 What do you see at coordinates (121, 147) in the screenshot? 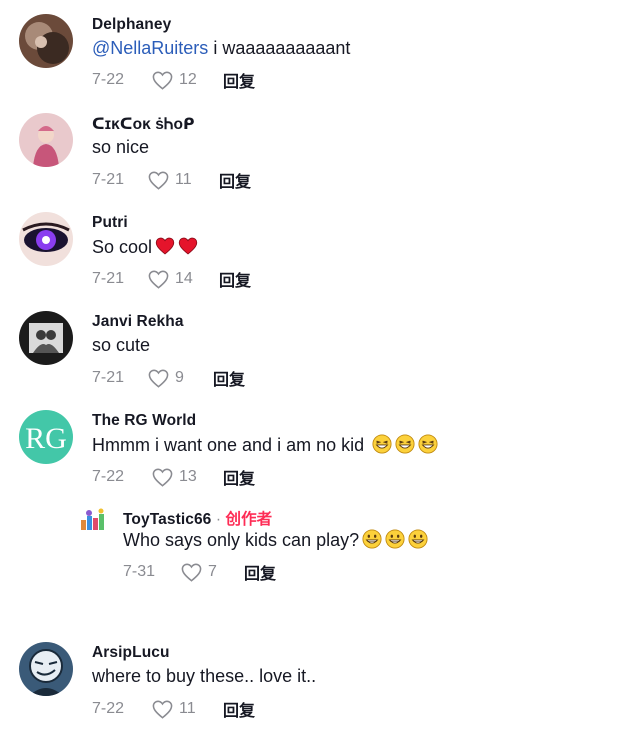
I see `comment-text: so nice` at bounding box center [121, 147].